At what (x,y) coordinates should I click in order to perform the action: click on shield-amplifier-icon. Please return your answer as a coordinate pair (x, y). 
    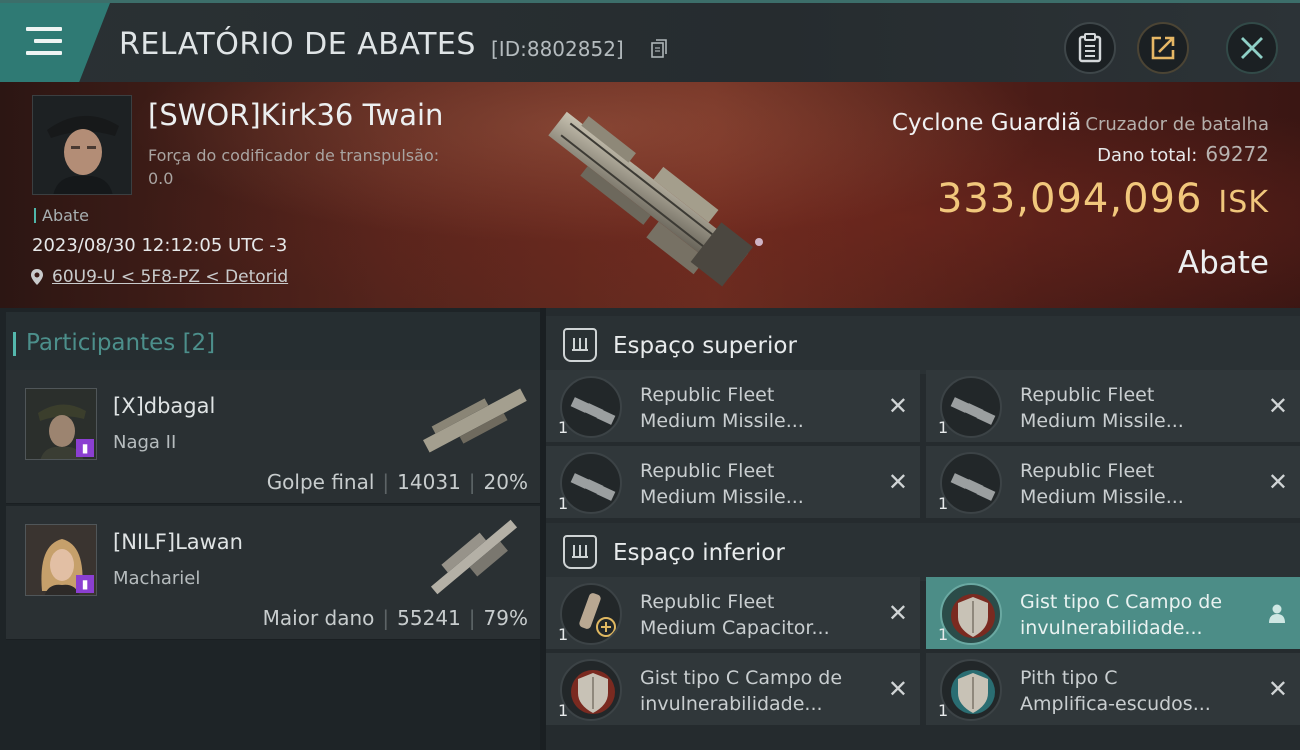
    Looking at the image, I should click on (971, 690).